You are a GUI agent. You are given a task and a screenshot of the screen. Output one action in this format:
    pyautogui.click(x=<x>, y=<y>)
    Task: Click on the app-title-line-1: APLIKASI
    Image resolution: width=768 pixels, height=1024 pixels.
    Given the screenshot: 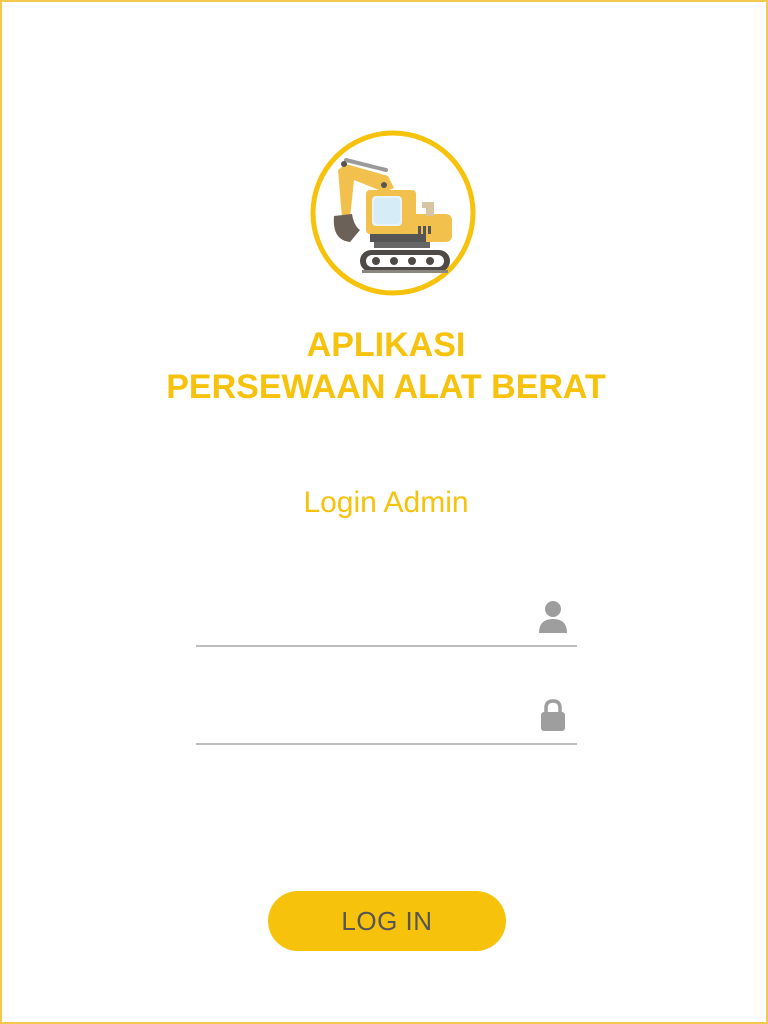 What is the action you would take?
    pyautogui.click(x=386, y=345)
    